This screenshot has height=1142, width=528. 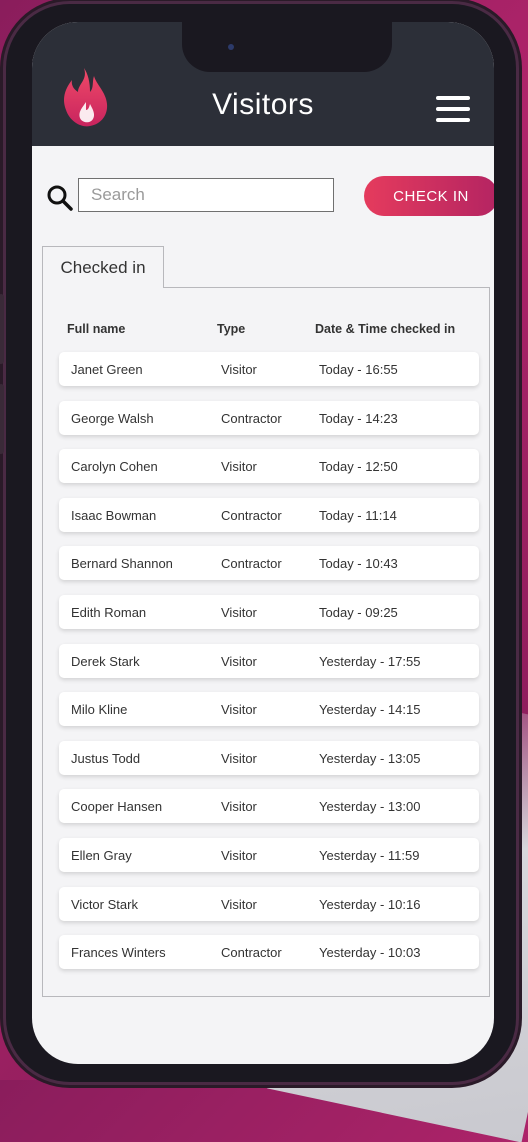 What do you see at coordinates (269, 903) in the screenshot?
I see `table-row: Victor Stark Visitor Yesterday - 10:16` at bounding box center [269, 903].